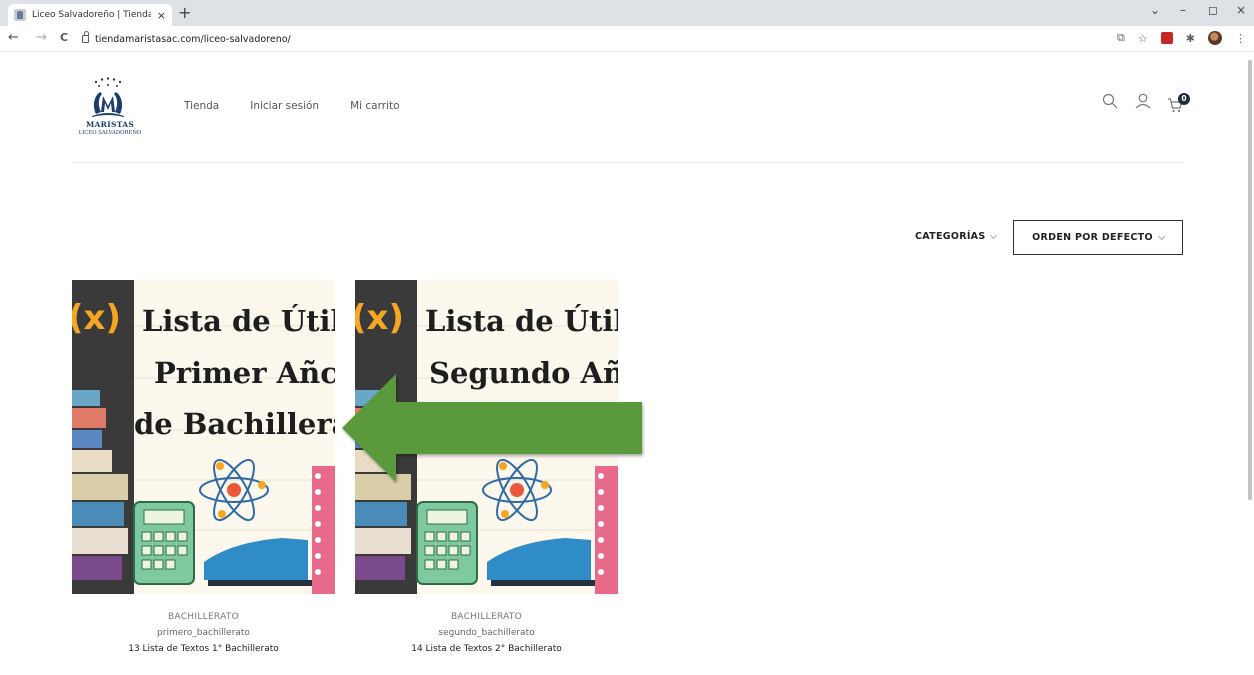 This screenshot has width=1254, height=675. Describe the element at coordinates (85, 37) in the screenshot. I see `lock-icon` at that location.